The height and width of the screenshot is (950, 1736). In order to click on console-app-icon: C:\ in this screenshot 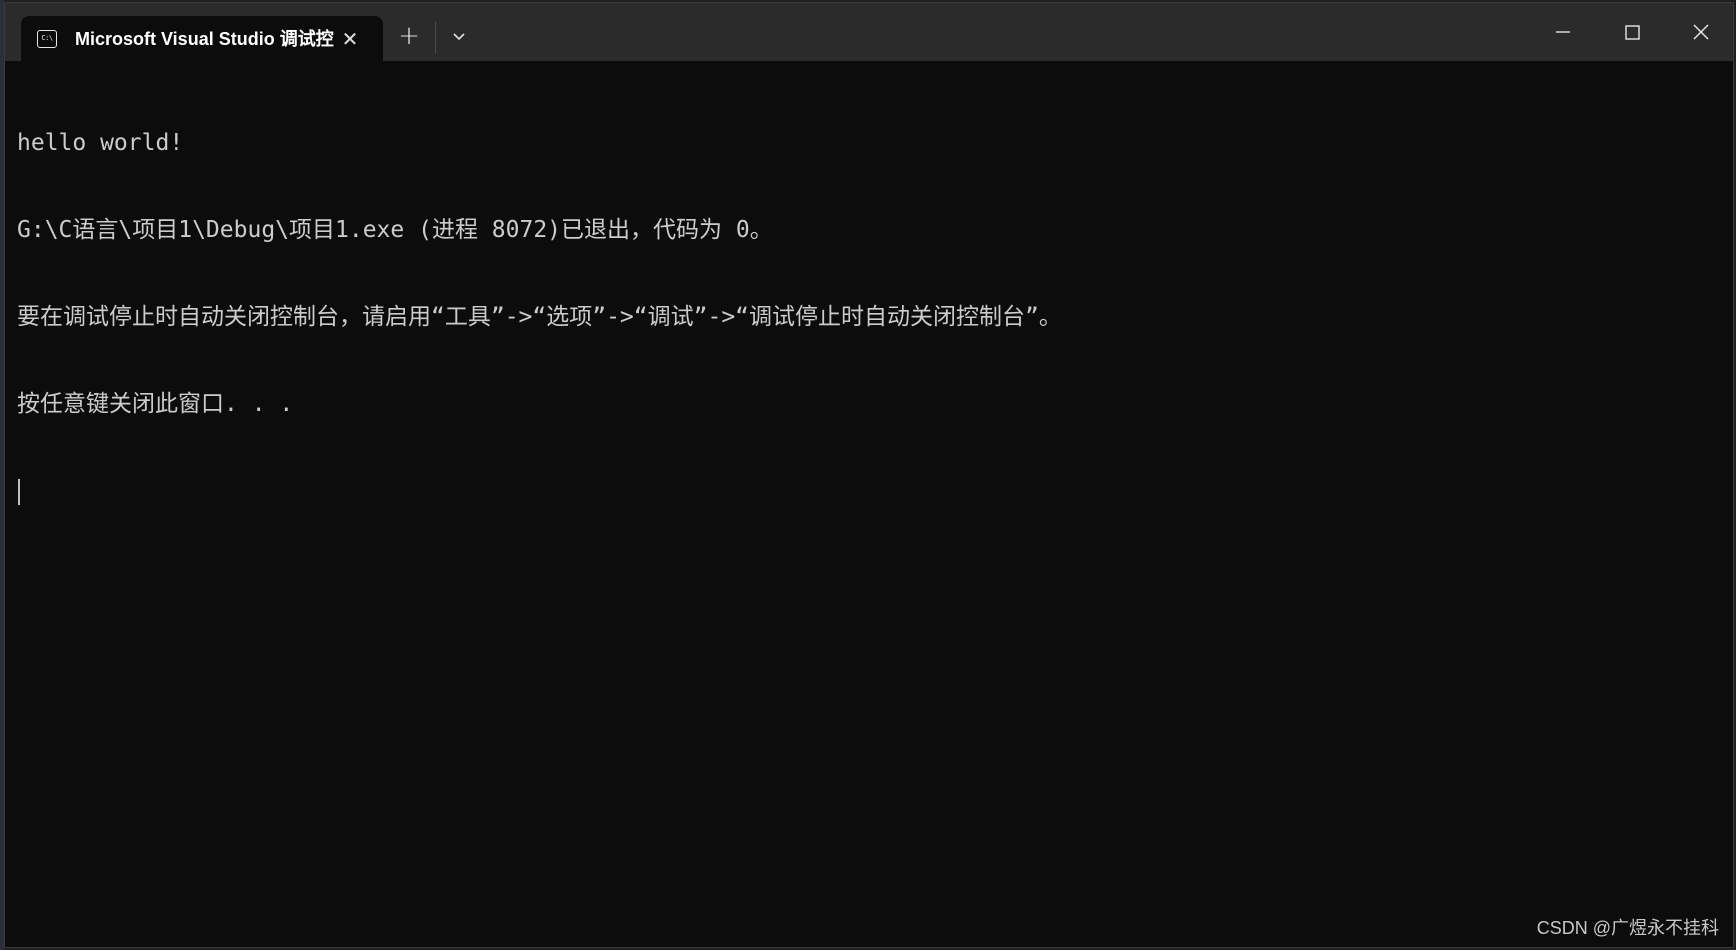, I will do `click(47, 39)`.